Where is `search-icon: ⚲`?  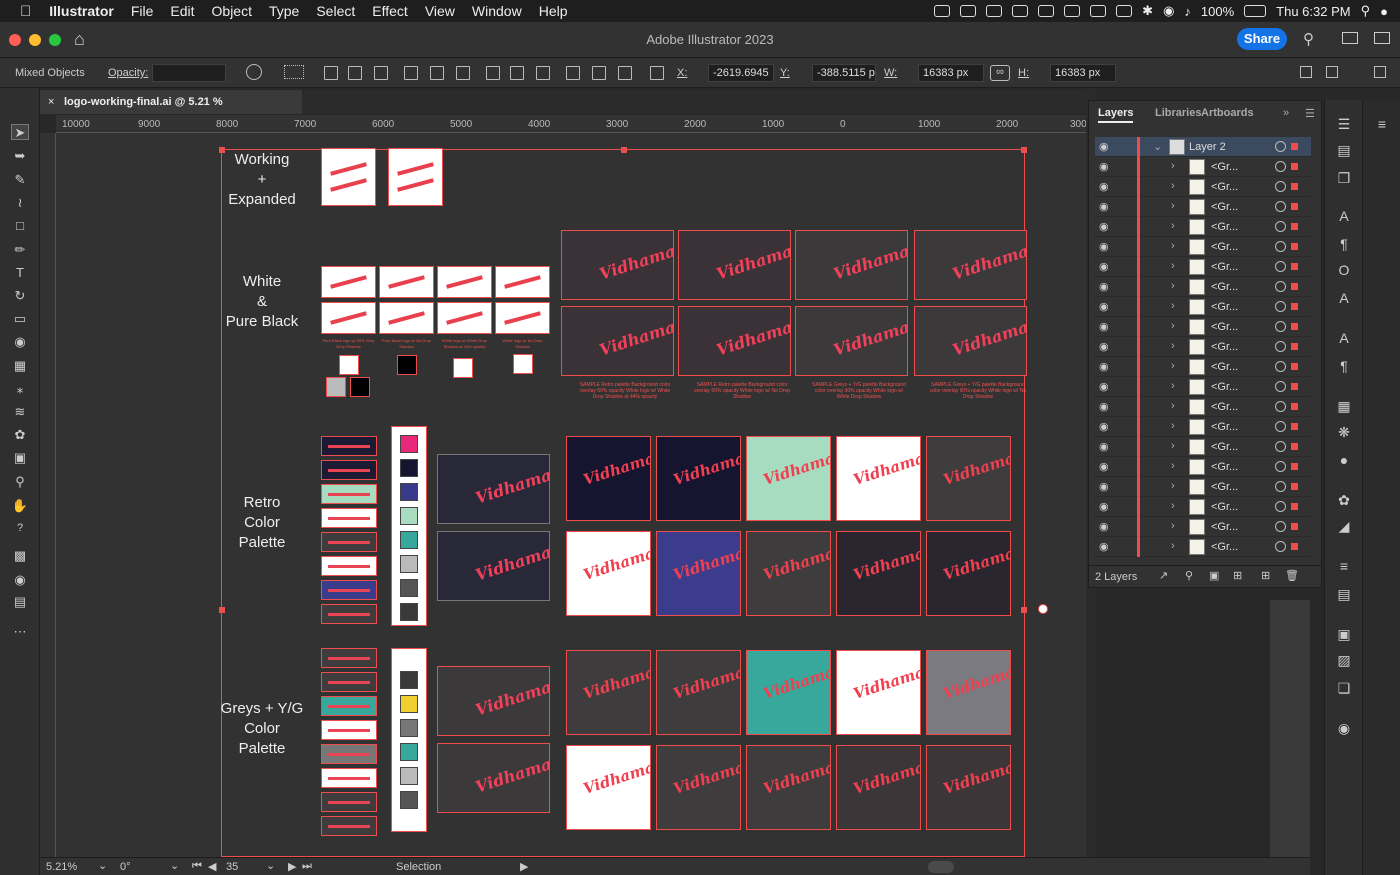 search-icon: ⚲ is located at coordinates (1308, 39).